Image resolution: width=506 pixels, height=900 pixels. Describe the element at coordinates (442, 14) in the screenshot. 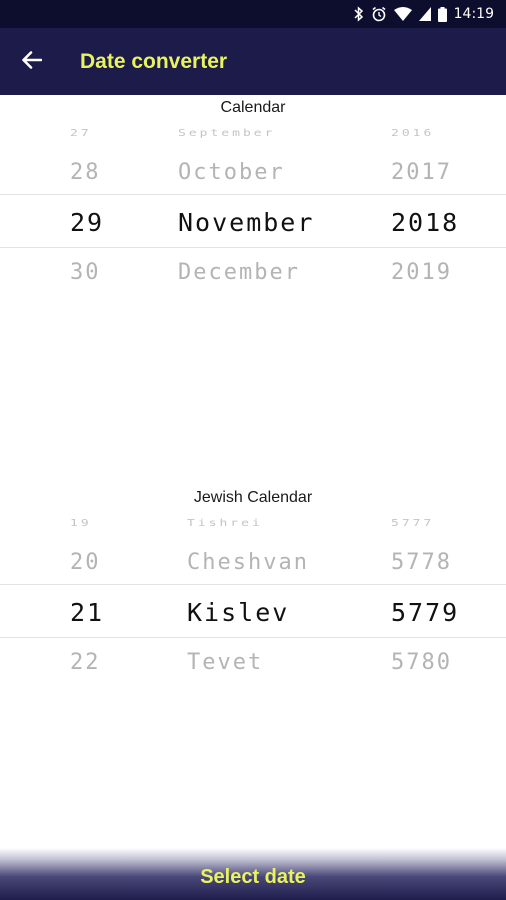

I see `battery-icon` at that location.